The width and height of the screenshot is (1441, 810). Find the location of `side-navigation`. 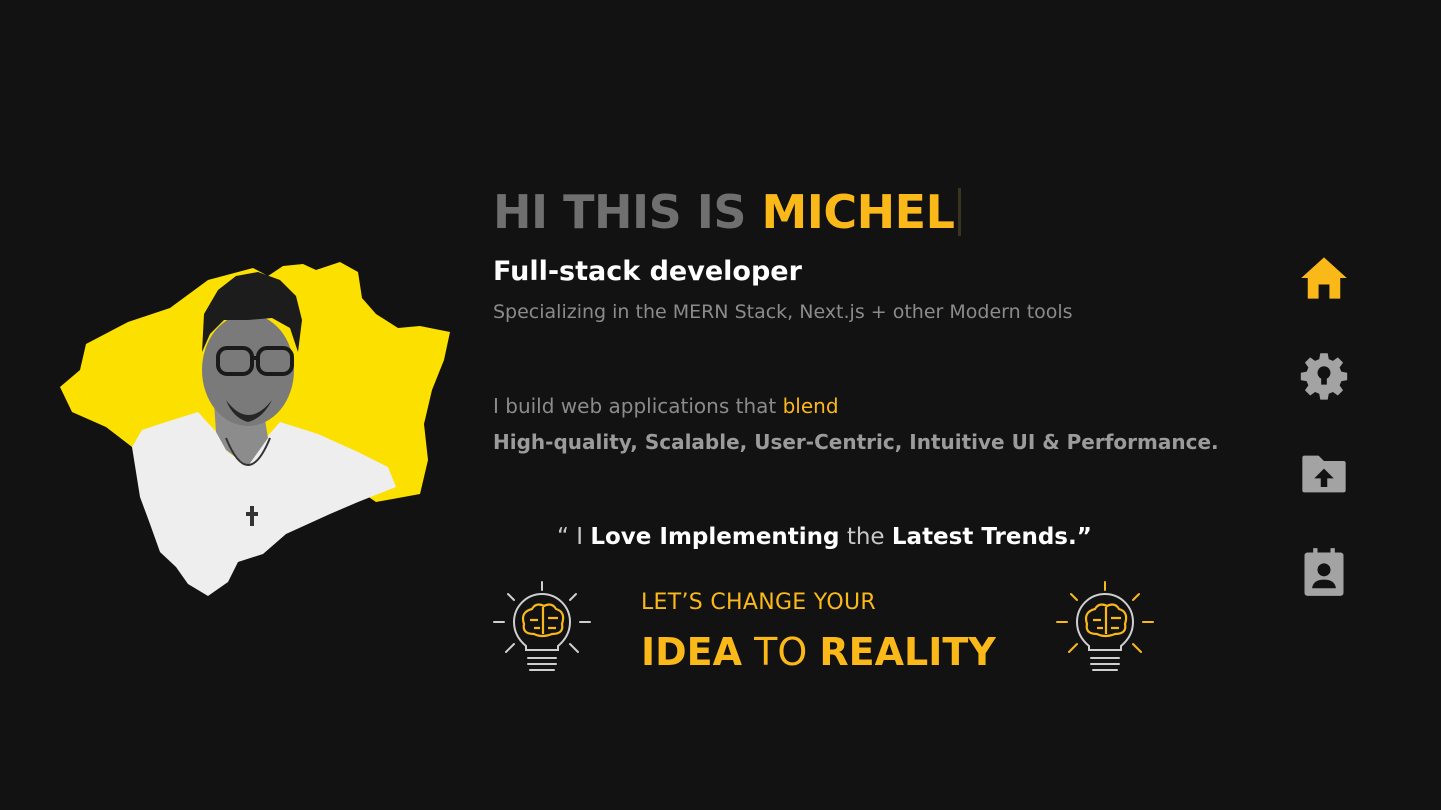

side-navigation is located at coordinates (1324, 446).